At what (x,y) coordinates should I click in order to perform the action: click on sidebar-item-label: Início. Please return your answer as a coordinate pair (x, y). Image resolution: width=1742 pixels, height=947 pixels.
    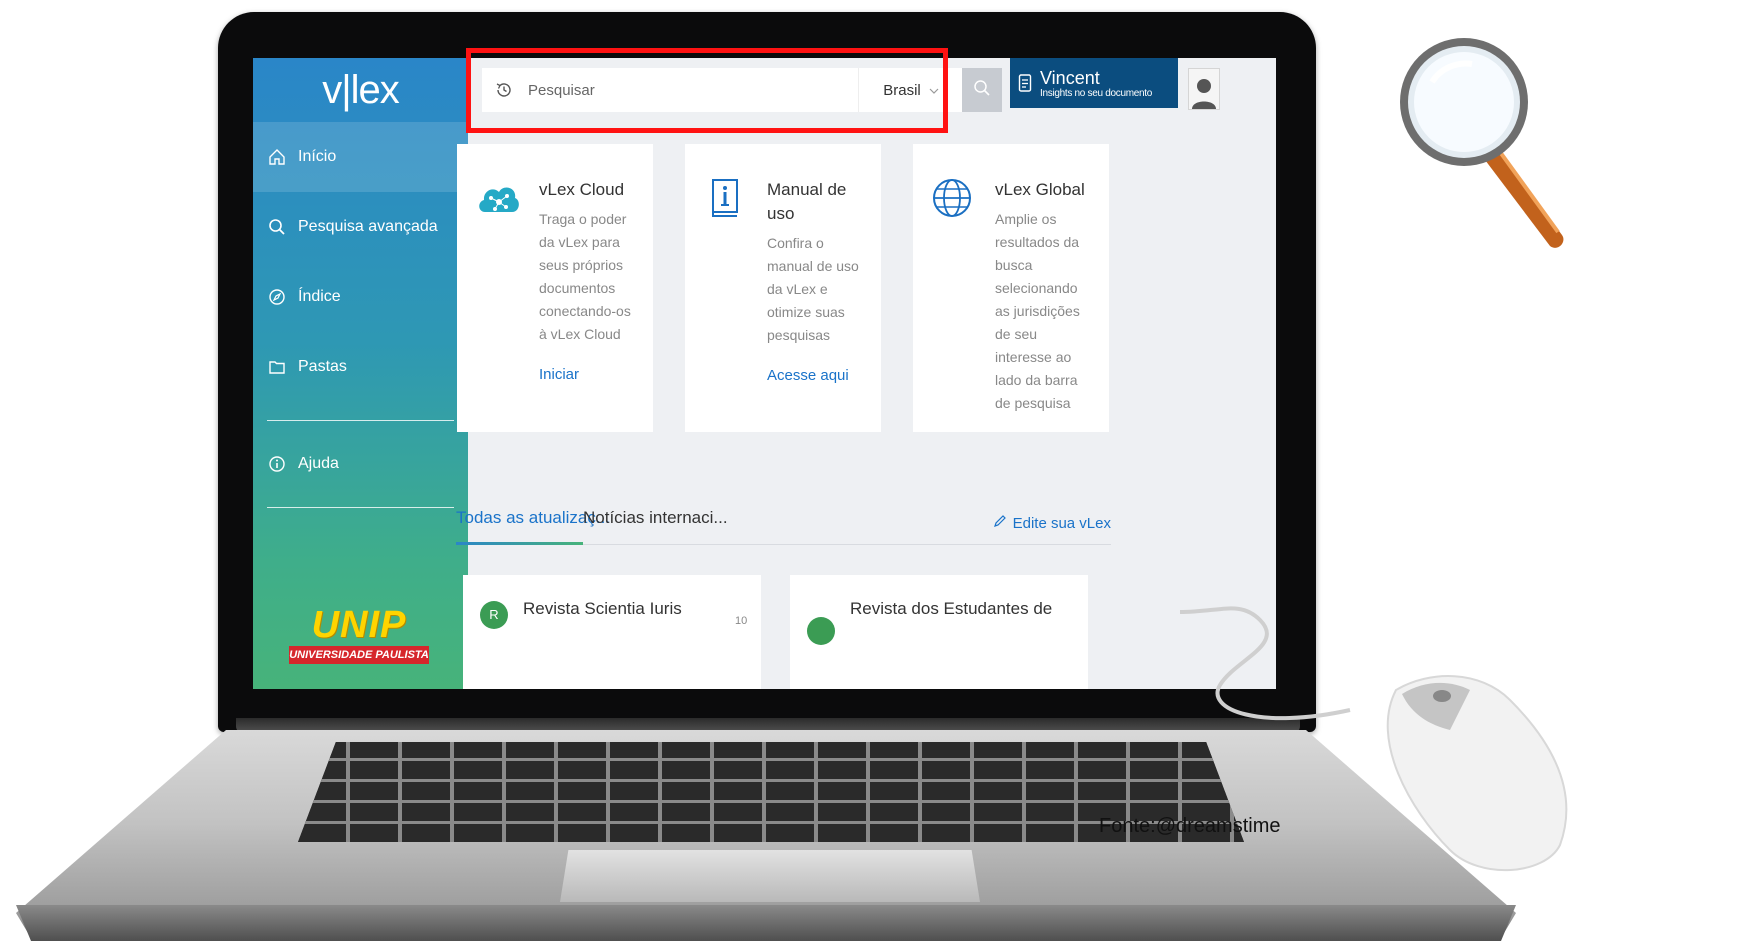
    Looking at the image, I should click on (317, 156).